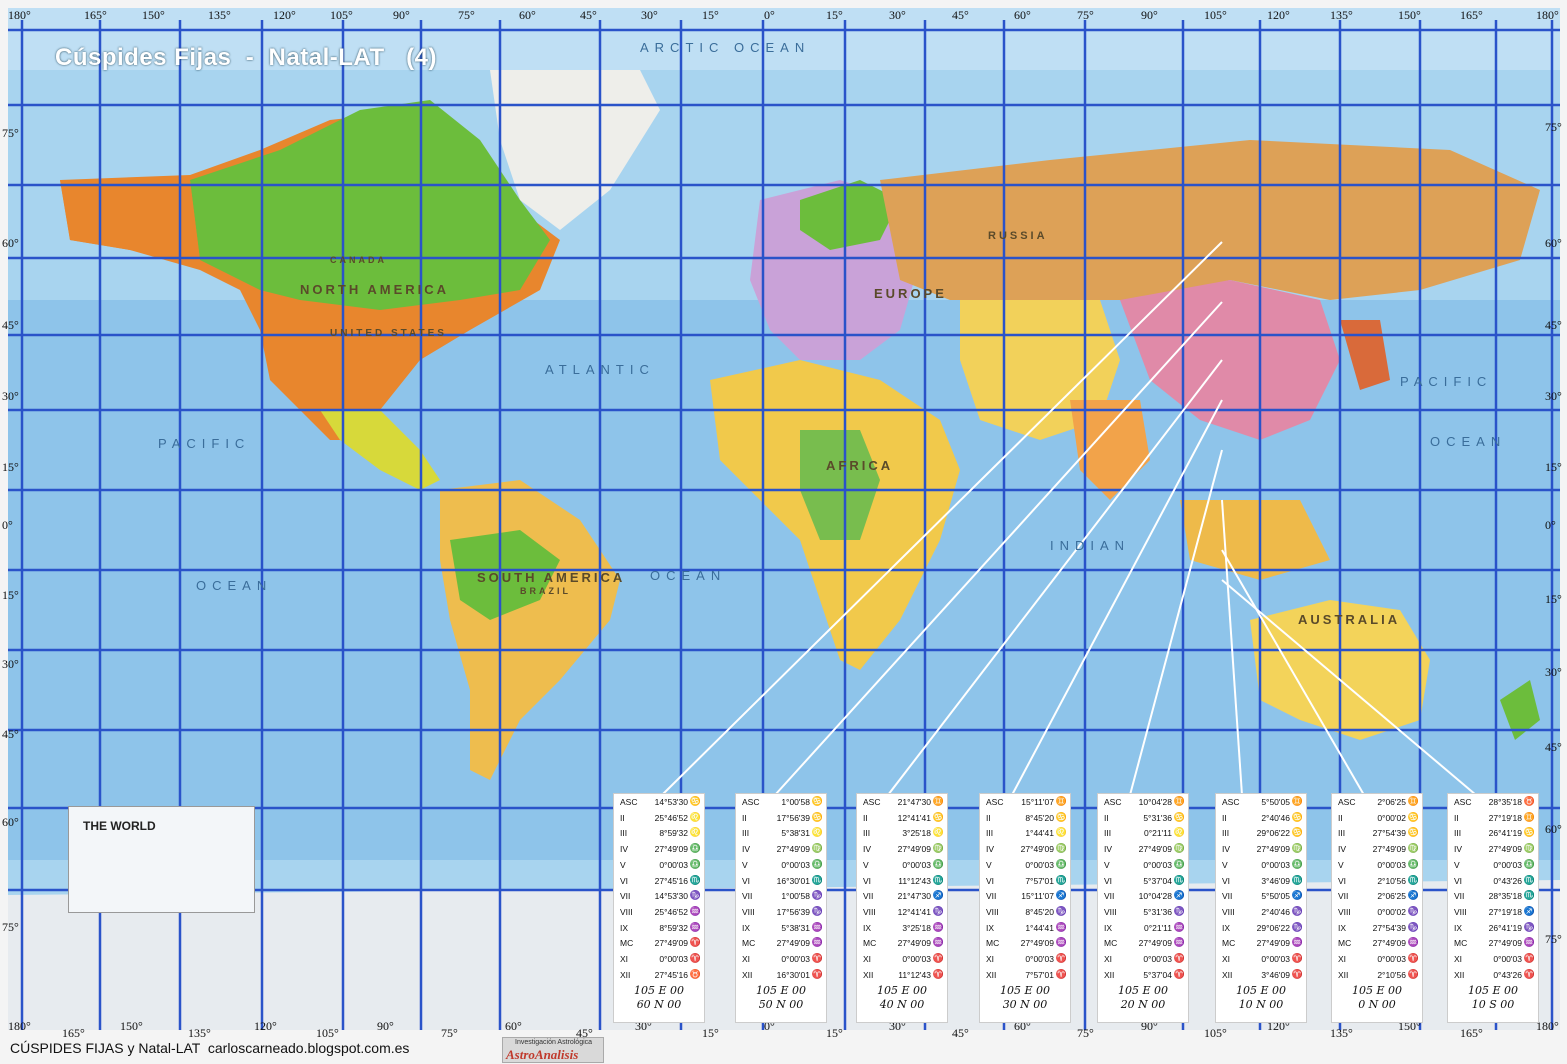 The height and width of the screenshot is (1064, 1567). What do you see at coordinates (659, 1004) in the screenshot?
I see `card-location-label: 60 N 00` at bounding box center [659, 1004].